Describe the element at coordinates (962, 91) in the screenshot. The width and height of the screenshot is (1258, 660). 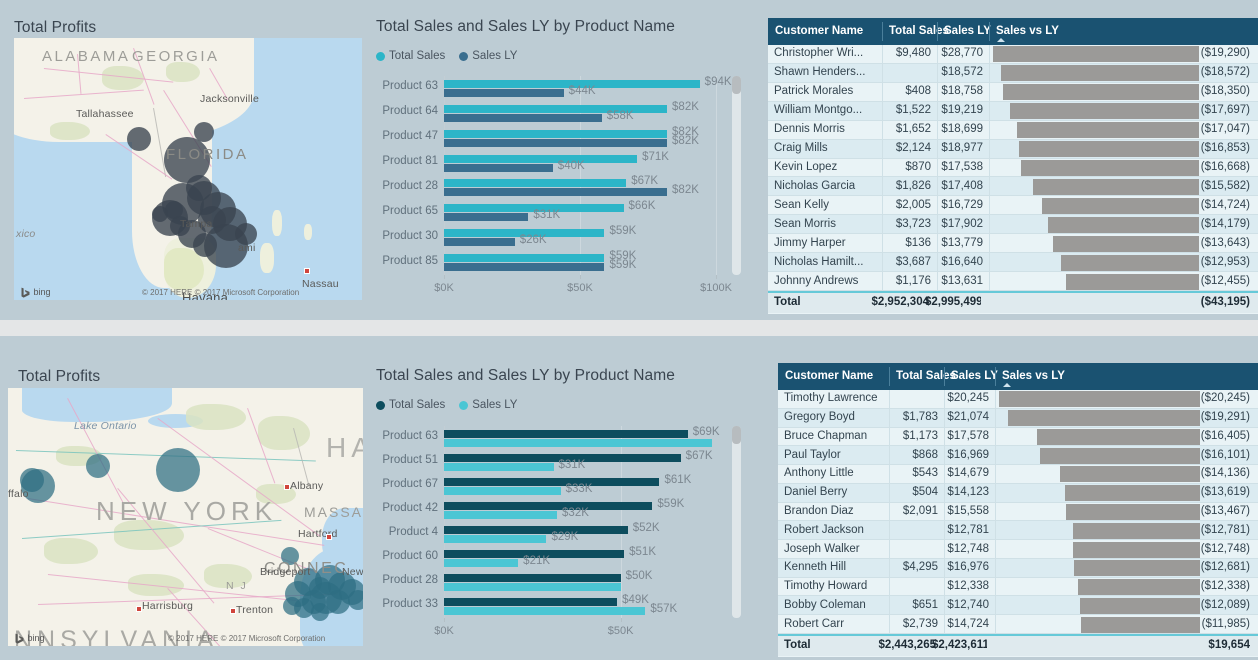
I see `cell-sales-ly: $18,758` at that location.